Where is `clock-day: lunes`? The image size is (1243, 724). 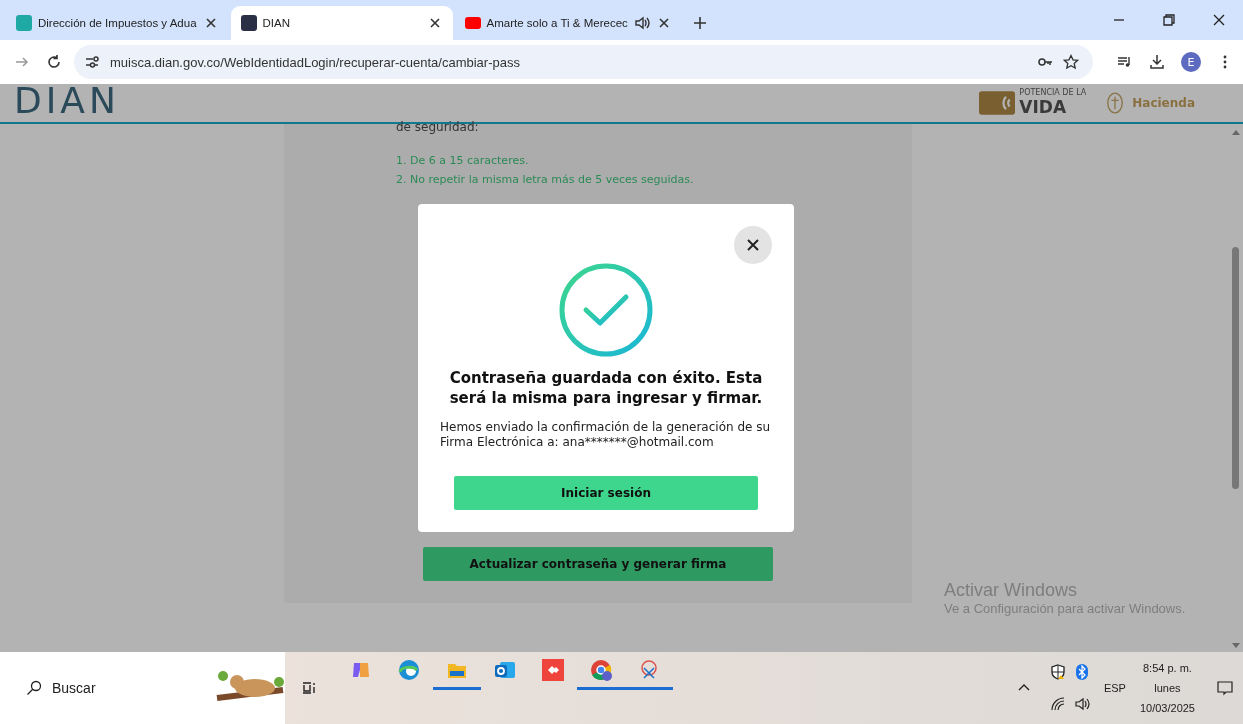
clock-day: lunes is located at coordinates (1167, 688).